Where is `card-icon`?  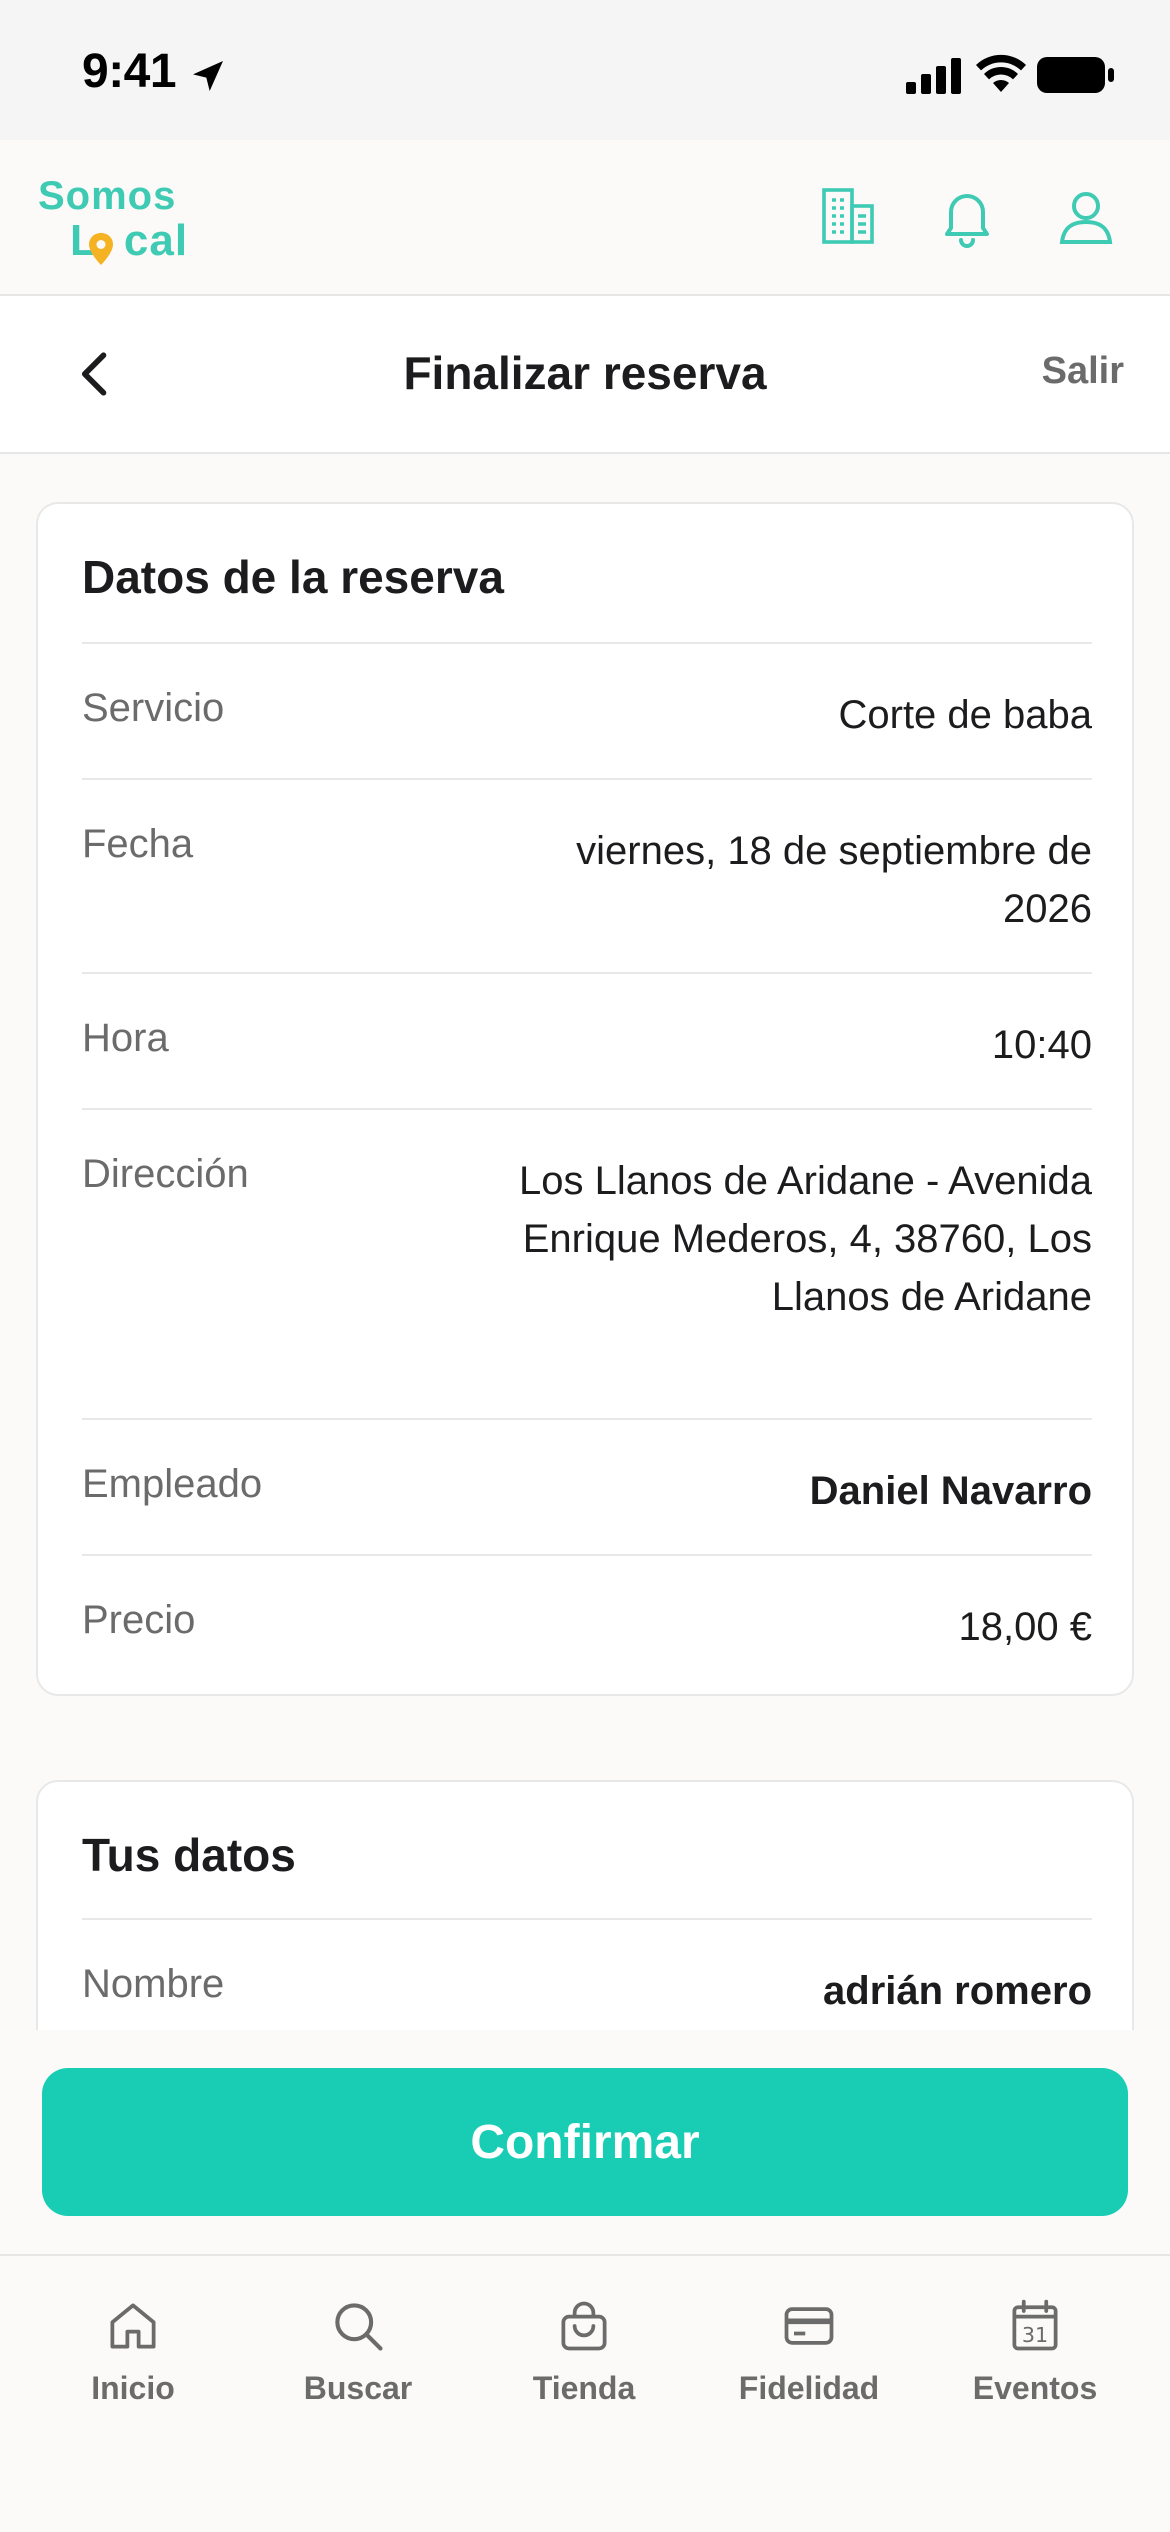
card-icon is located at coordinates (809, 2326).